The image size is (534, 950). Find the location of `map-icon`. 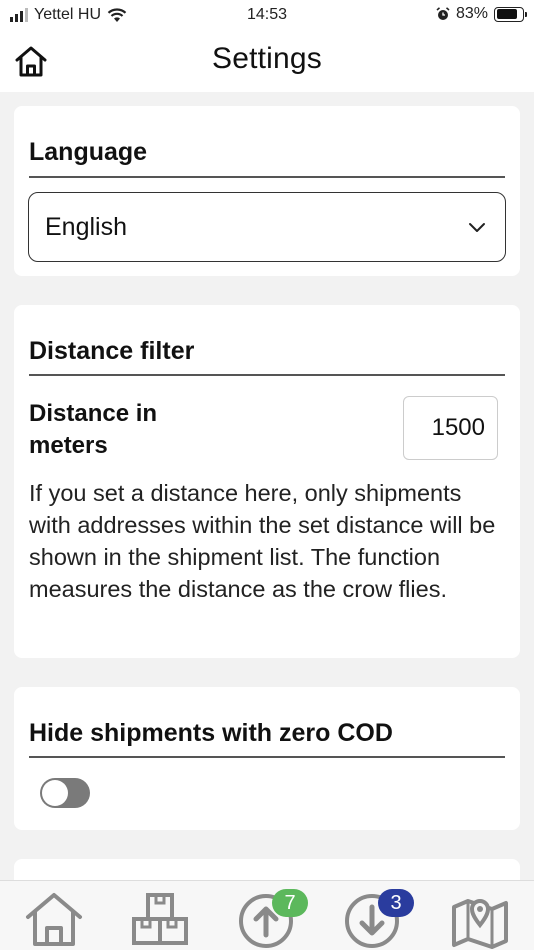

map-icon is located at coordinates (480, 924).